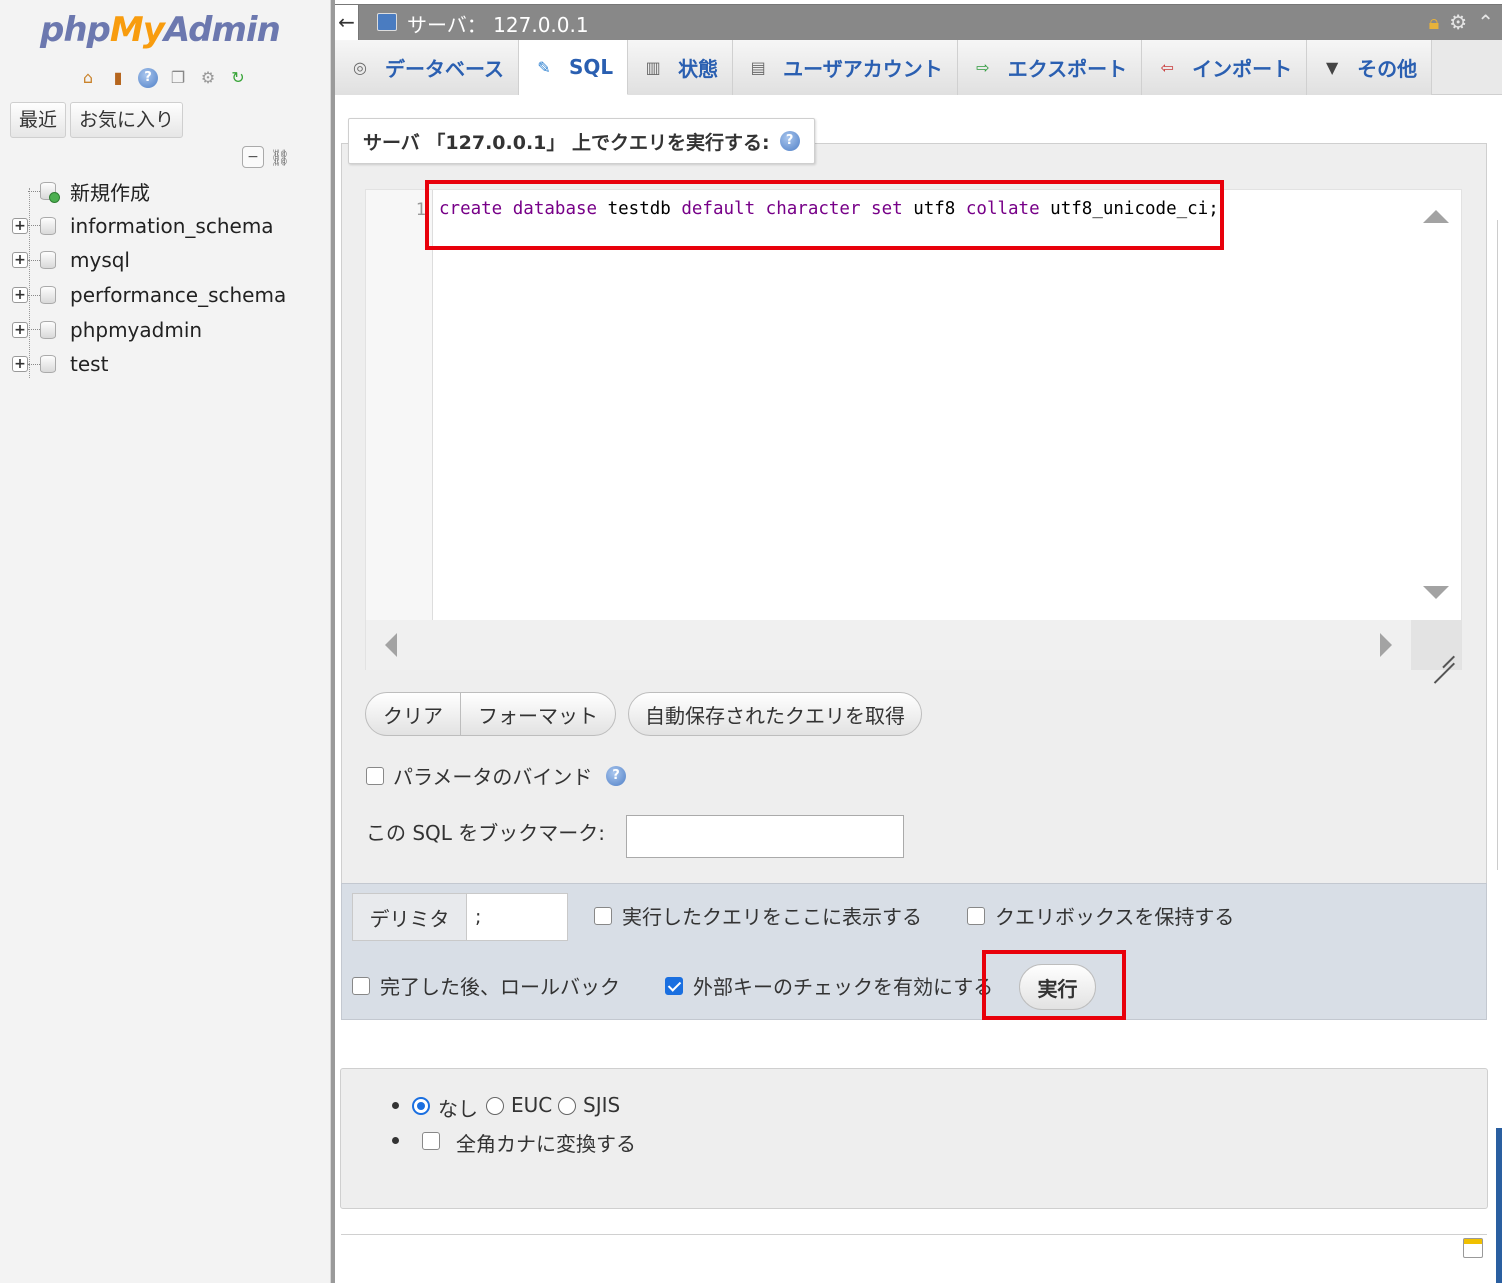 The image size is (1502, 1283). Describe the element at coordinates (486, 833) in the screenshot. I see `bookmark-label: この SQL をブックマーク:` at that location.